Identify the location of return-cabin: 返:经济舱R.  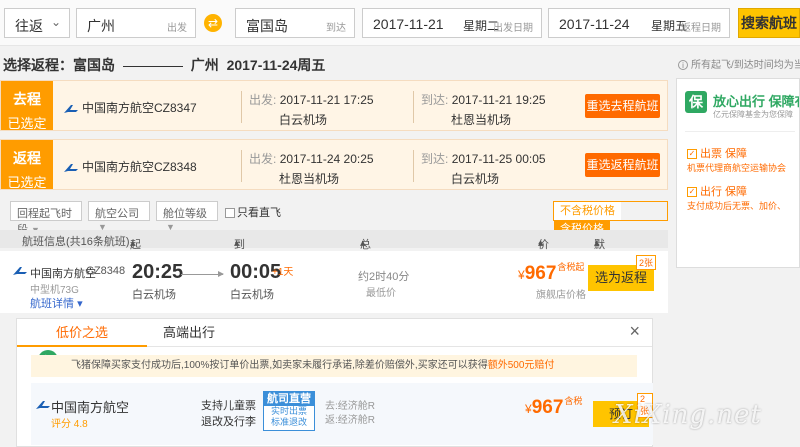
(350, 420).